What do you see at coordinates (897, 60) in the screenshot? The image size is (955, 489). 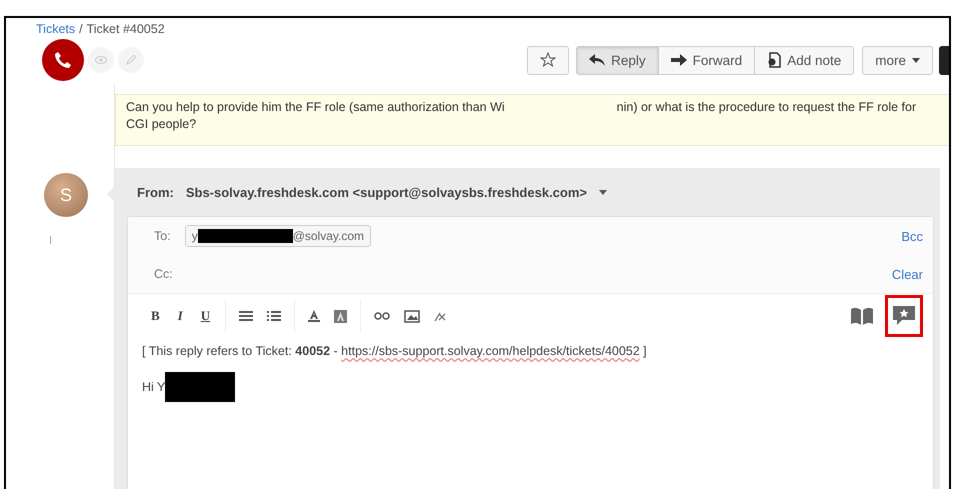 I see `more-button: more` at bounding box center [897, 60].